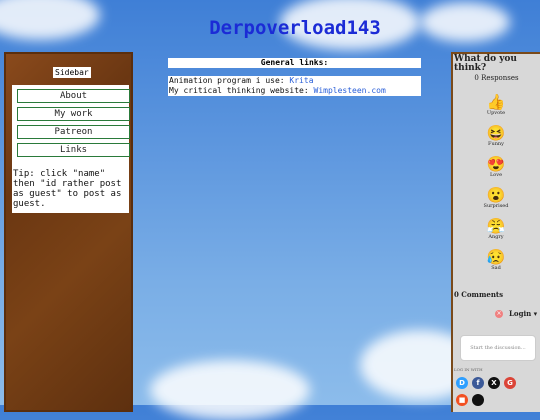 The image size is (540, 420). Describe the element at coordinates (350, 90) in the screenshot. I see `wimplesteen-link: Wimplesteen.com` at that location.